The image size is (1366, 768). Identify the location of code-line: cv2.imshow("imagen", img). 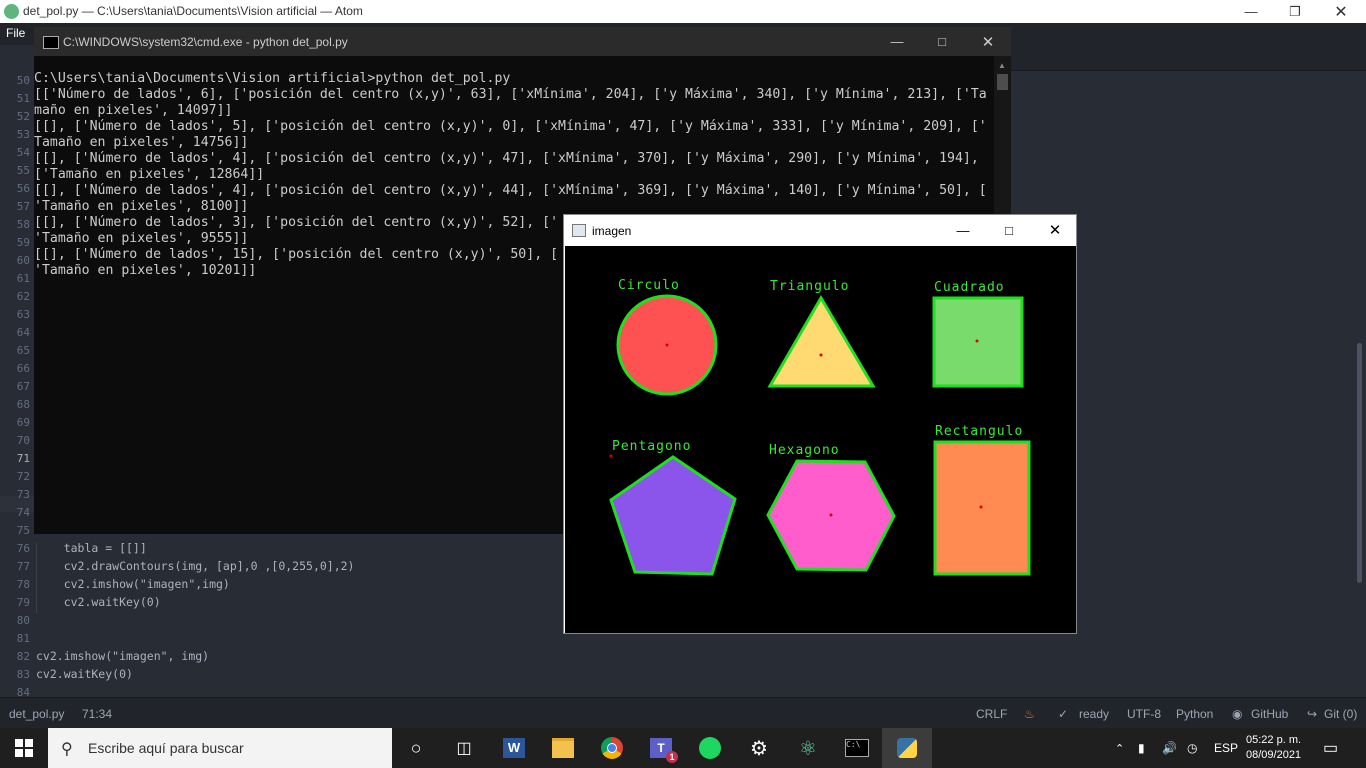
(122, 656).